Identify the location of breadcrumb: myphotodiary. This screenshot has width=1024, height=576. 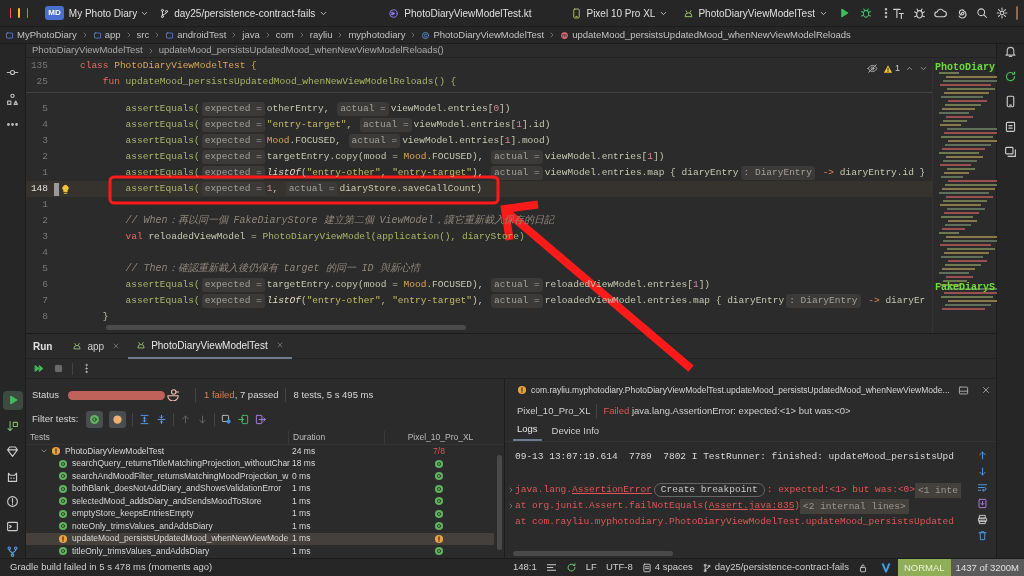
(377, 35).